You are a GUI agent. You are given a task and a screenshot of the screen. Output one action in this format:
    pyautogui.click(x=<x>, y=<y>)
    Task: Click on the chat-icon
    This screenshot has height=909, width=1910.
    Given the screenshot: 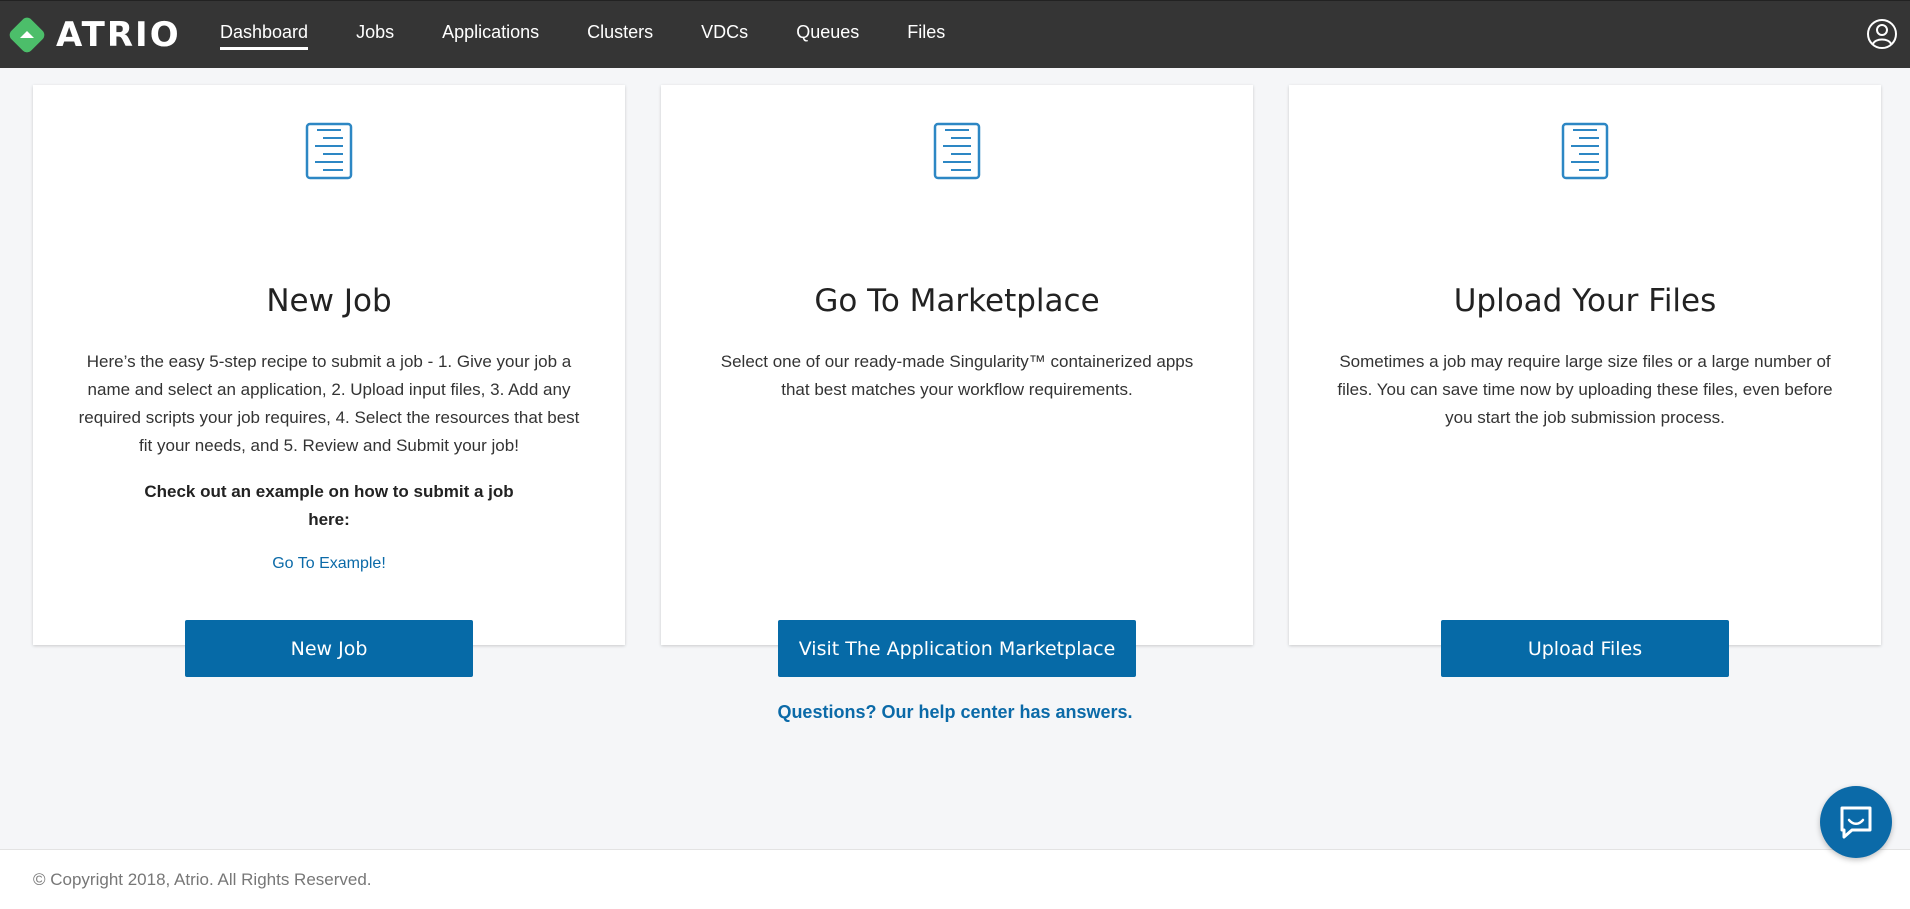 What is the action you would take?
    pyautogui.click(x=1856, y=822)
    